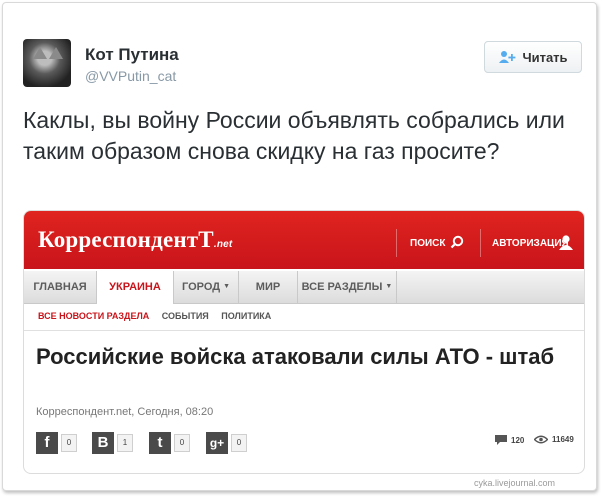 The width and height of the screenshot is (601, 496). What do you see at coordinates (246, 316) in the screenshot?
I see `sub-nav-politics: ПОЛИТИКА` at bounding box center [246, 316].